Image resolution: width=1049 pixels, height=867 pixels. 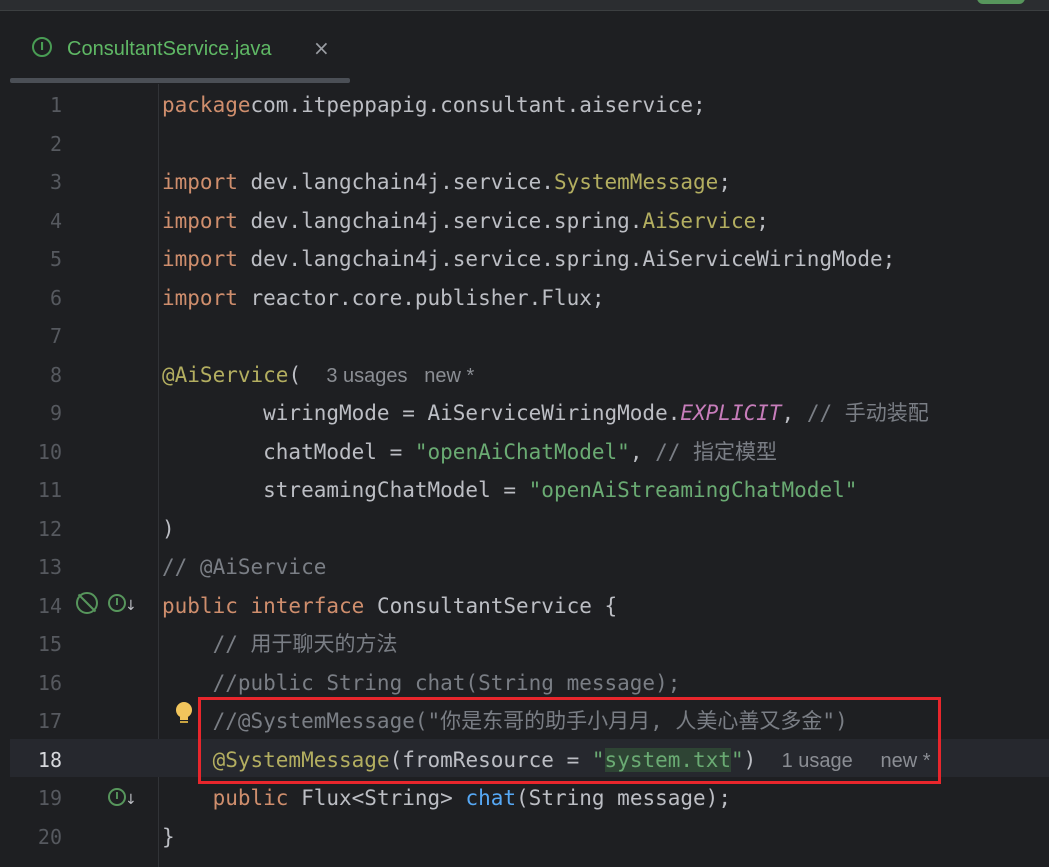 I want to click on status-pill, so click(x=1001, y=2).